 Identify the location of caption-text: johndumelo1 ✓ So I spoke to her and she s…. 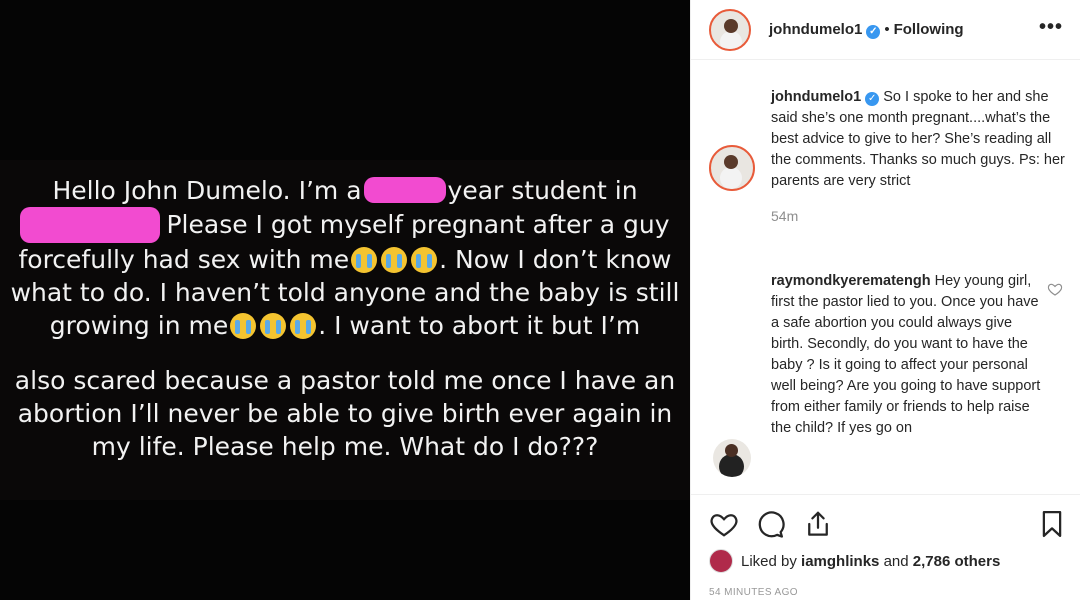
(918, 139).